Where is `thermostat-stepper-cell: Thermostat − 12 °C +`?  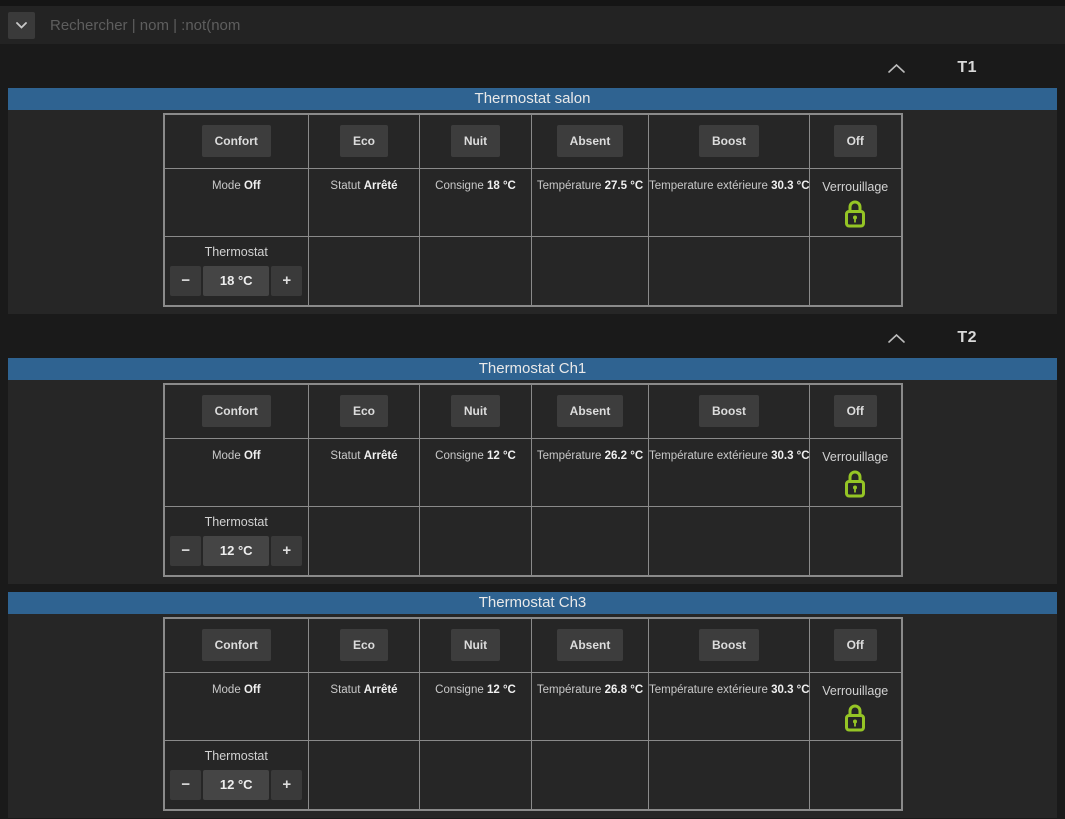 thermostat-stepper-cell: Thermostat − 12 °C + is located at coordinates (236, 541).